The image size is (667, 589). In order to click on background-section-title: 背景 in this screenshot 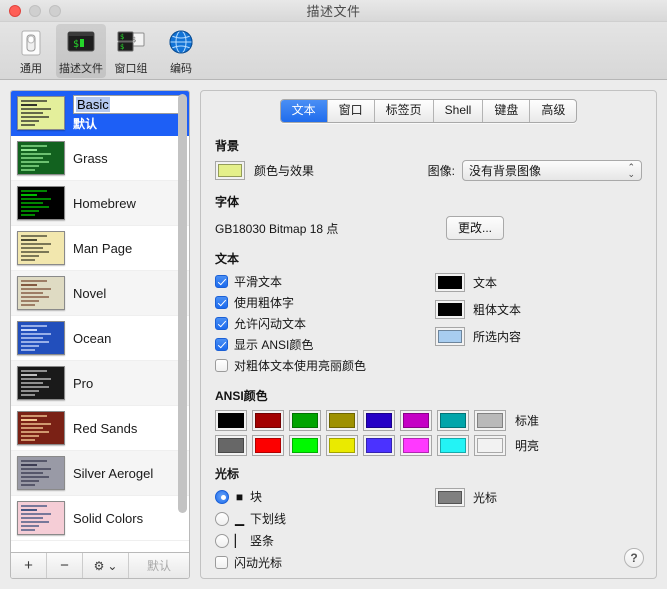, I will do `click(227, 146)`.